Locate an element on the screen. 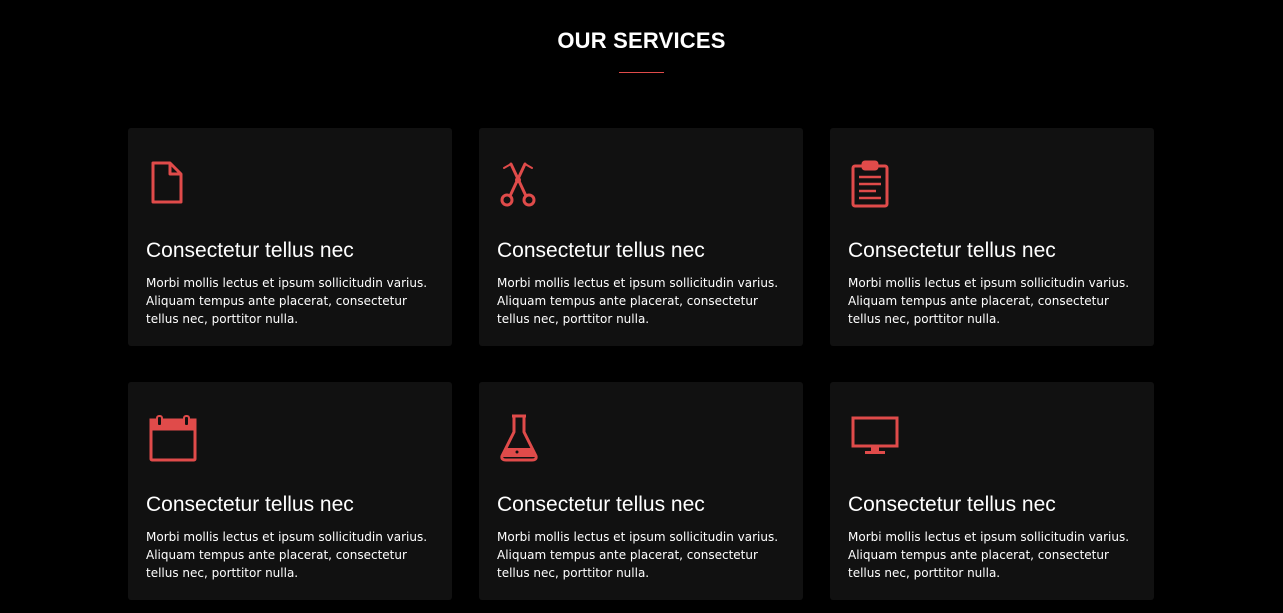 The image size is (1283, 613). scissors-icon is located at coordinates (523, 186).